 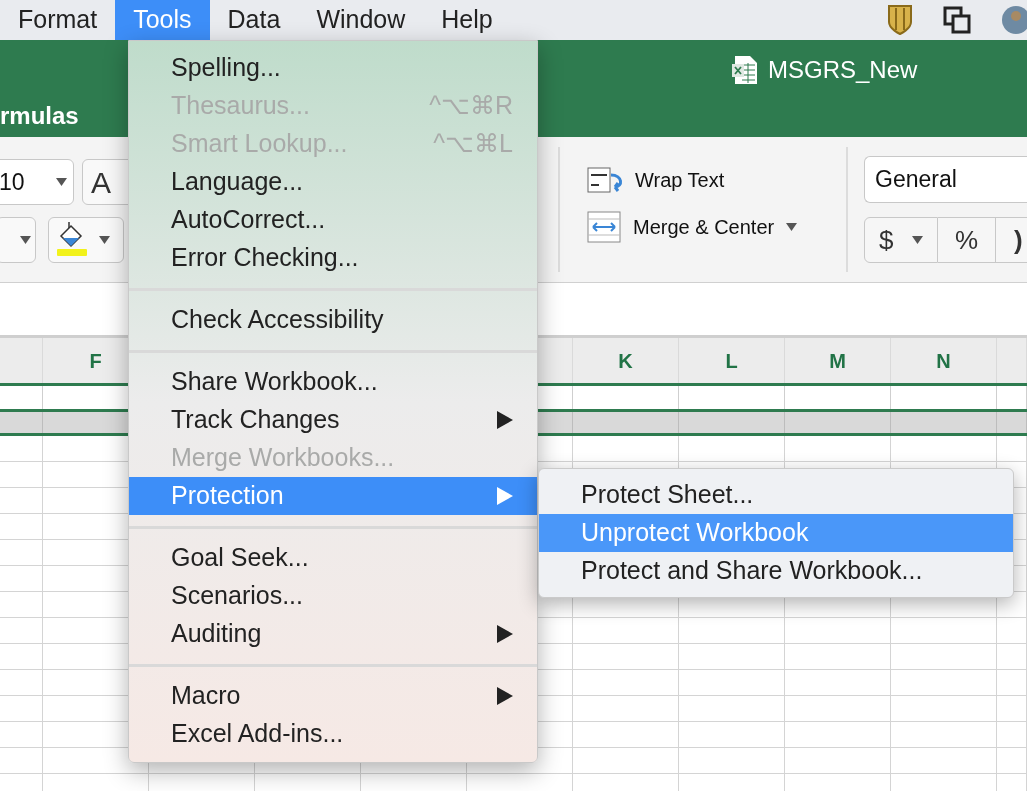 I want to click on number-format-field: General, so click(x=945, y=179).